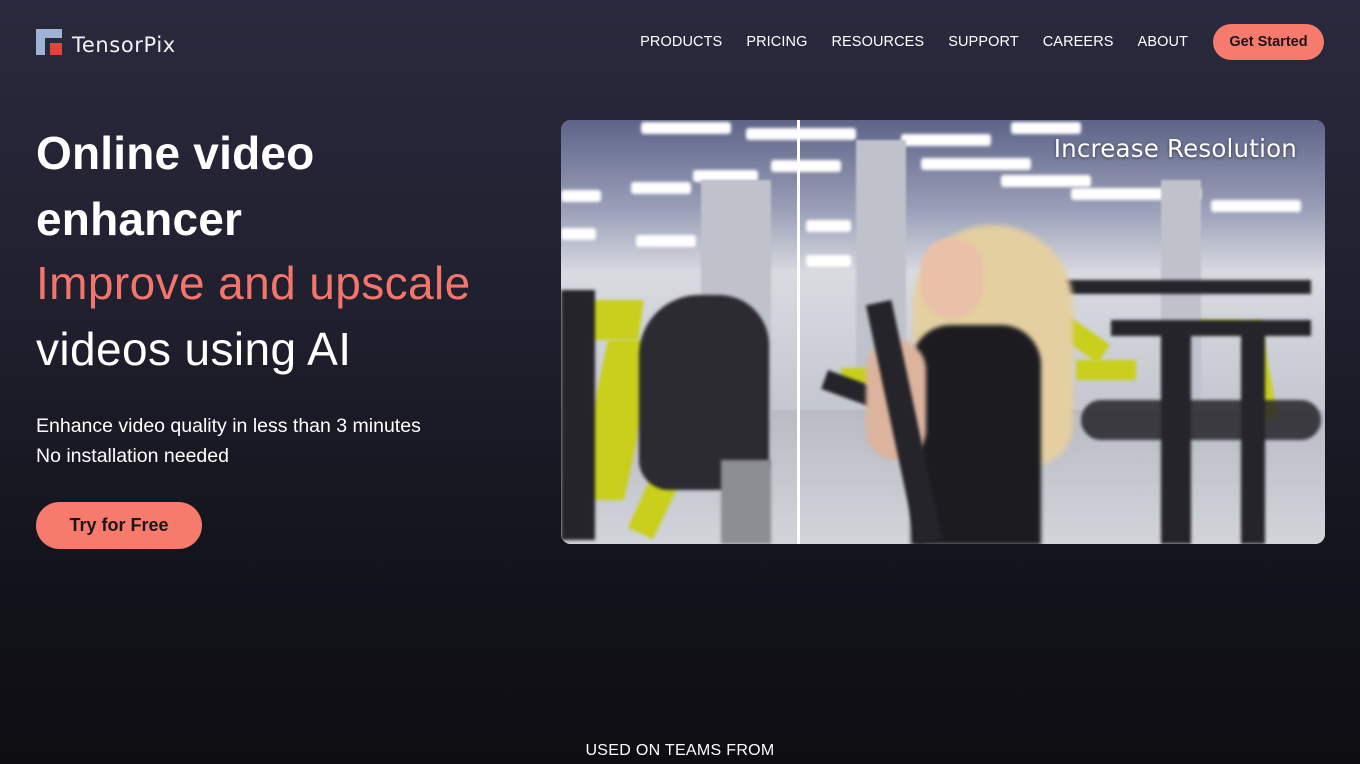 Image resolution: width=1360 pixels, height=764 pixels. What do you see at coordinates (49, 42) in the screenshot?
I see `tensorpix-logo-icon` at bounding box center [49, 42].